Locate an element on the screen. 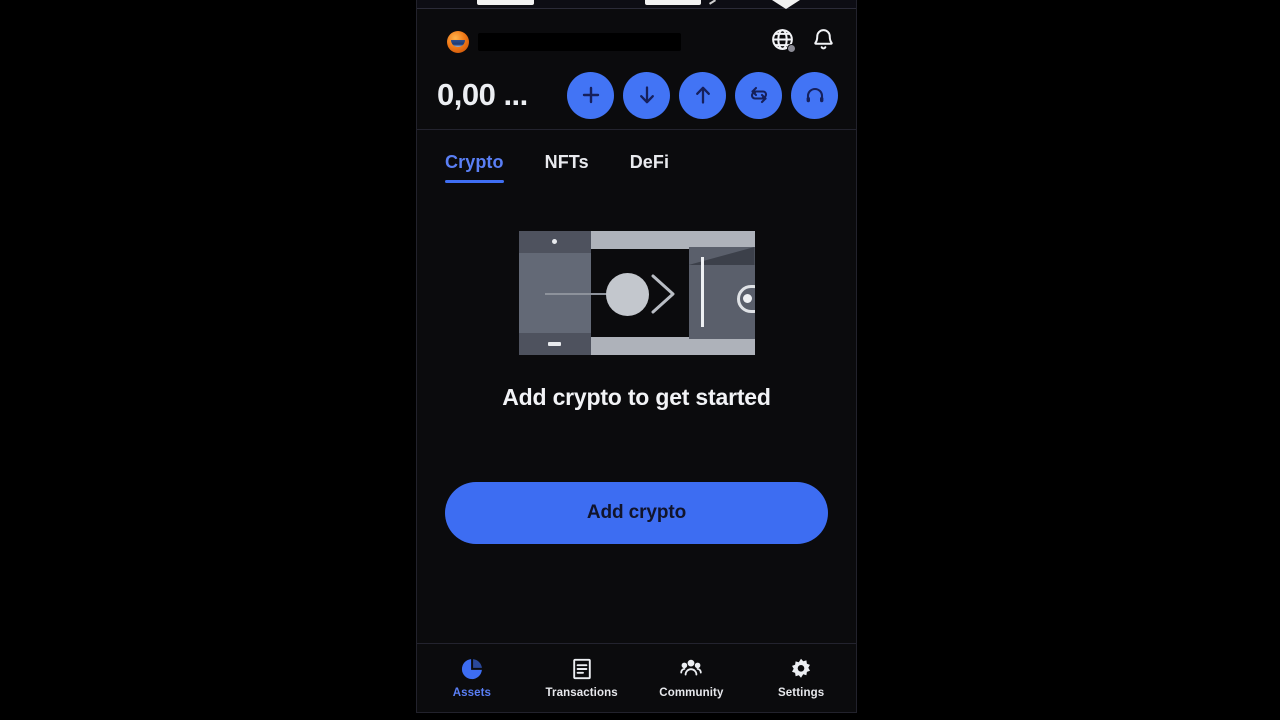 The width and height of the screenshot is (1280, 720). nav-item-settings: Settings is located at coordinates (801, 678).